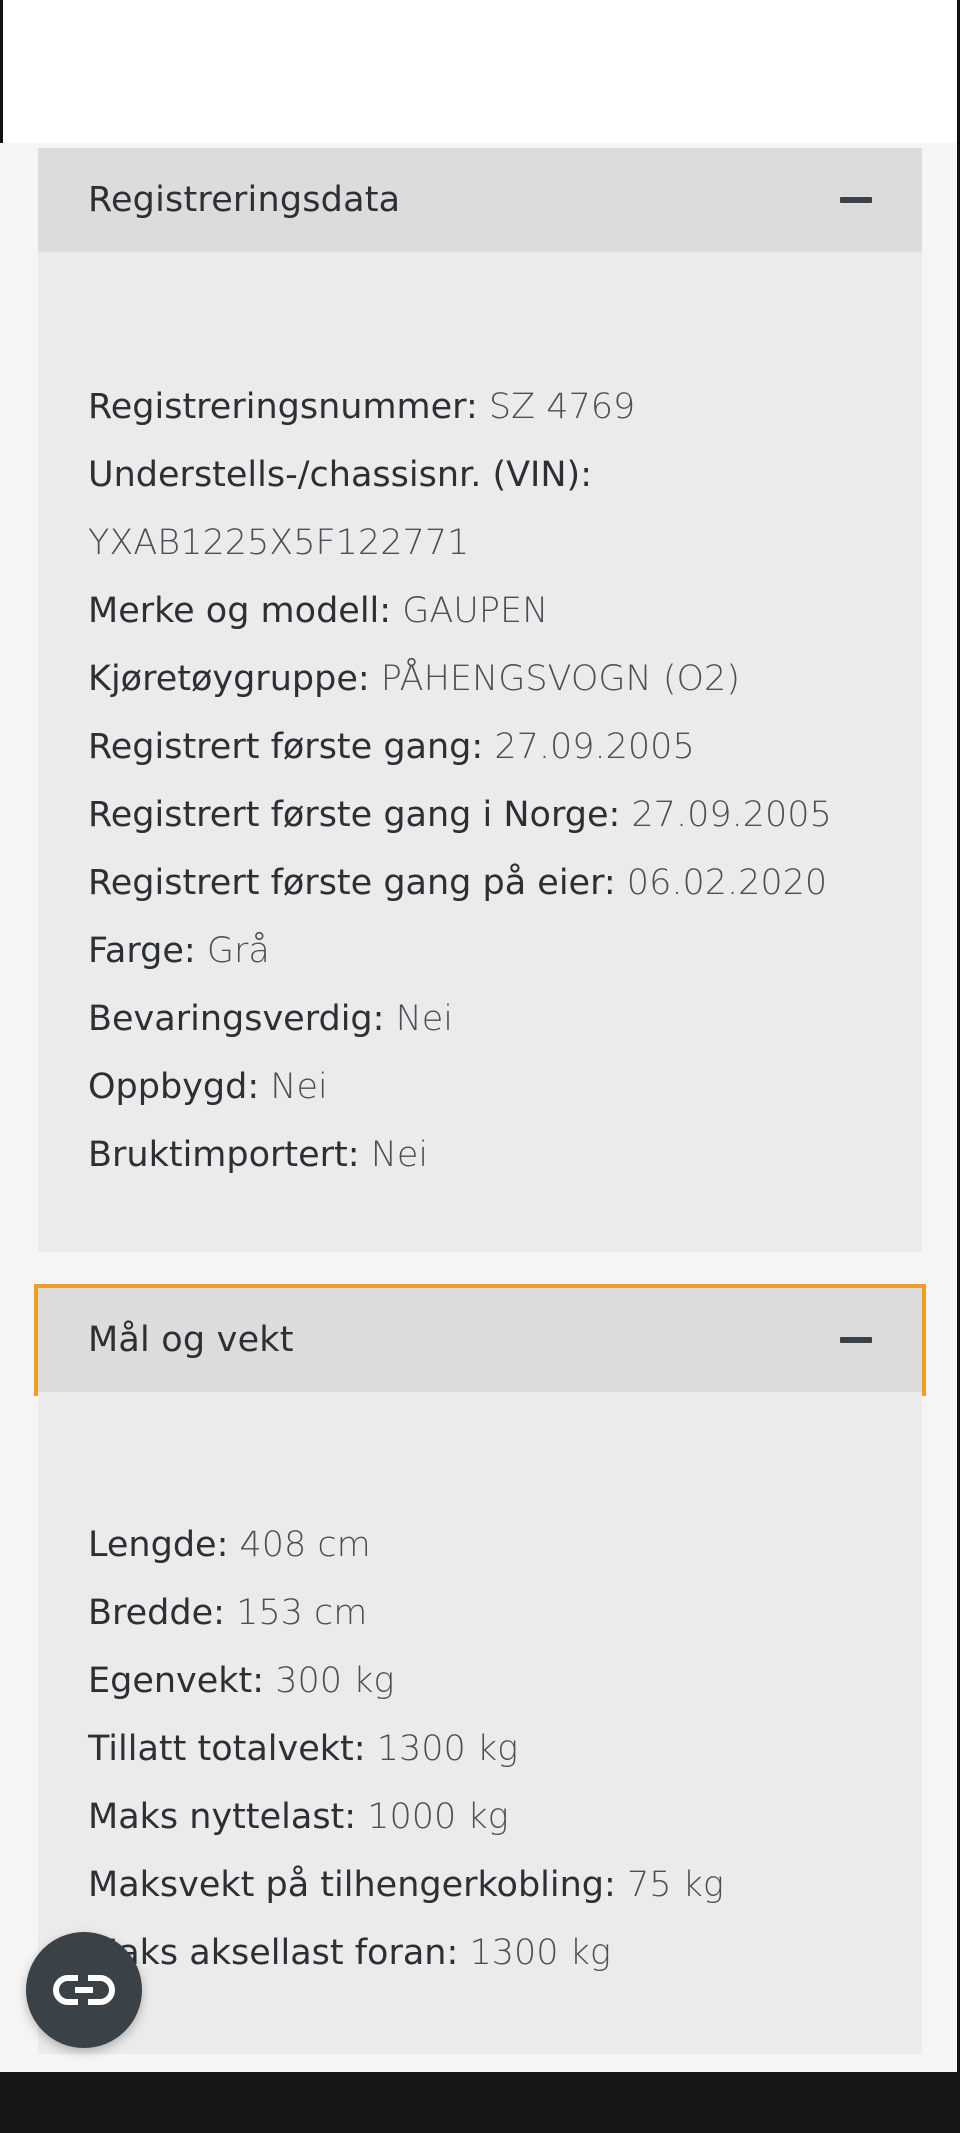 The image size is (960, 2133). What do you see at coordinates (335, 1681) in the screenshot?
I see `row-value: 300 kg` at bounding box center [335, 1681].